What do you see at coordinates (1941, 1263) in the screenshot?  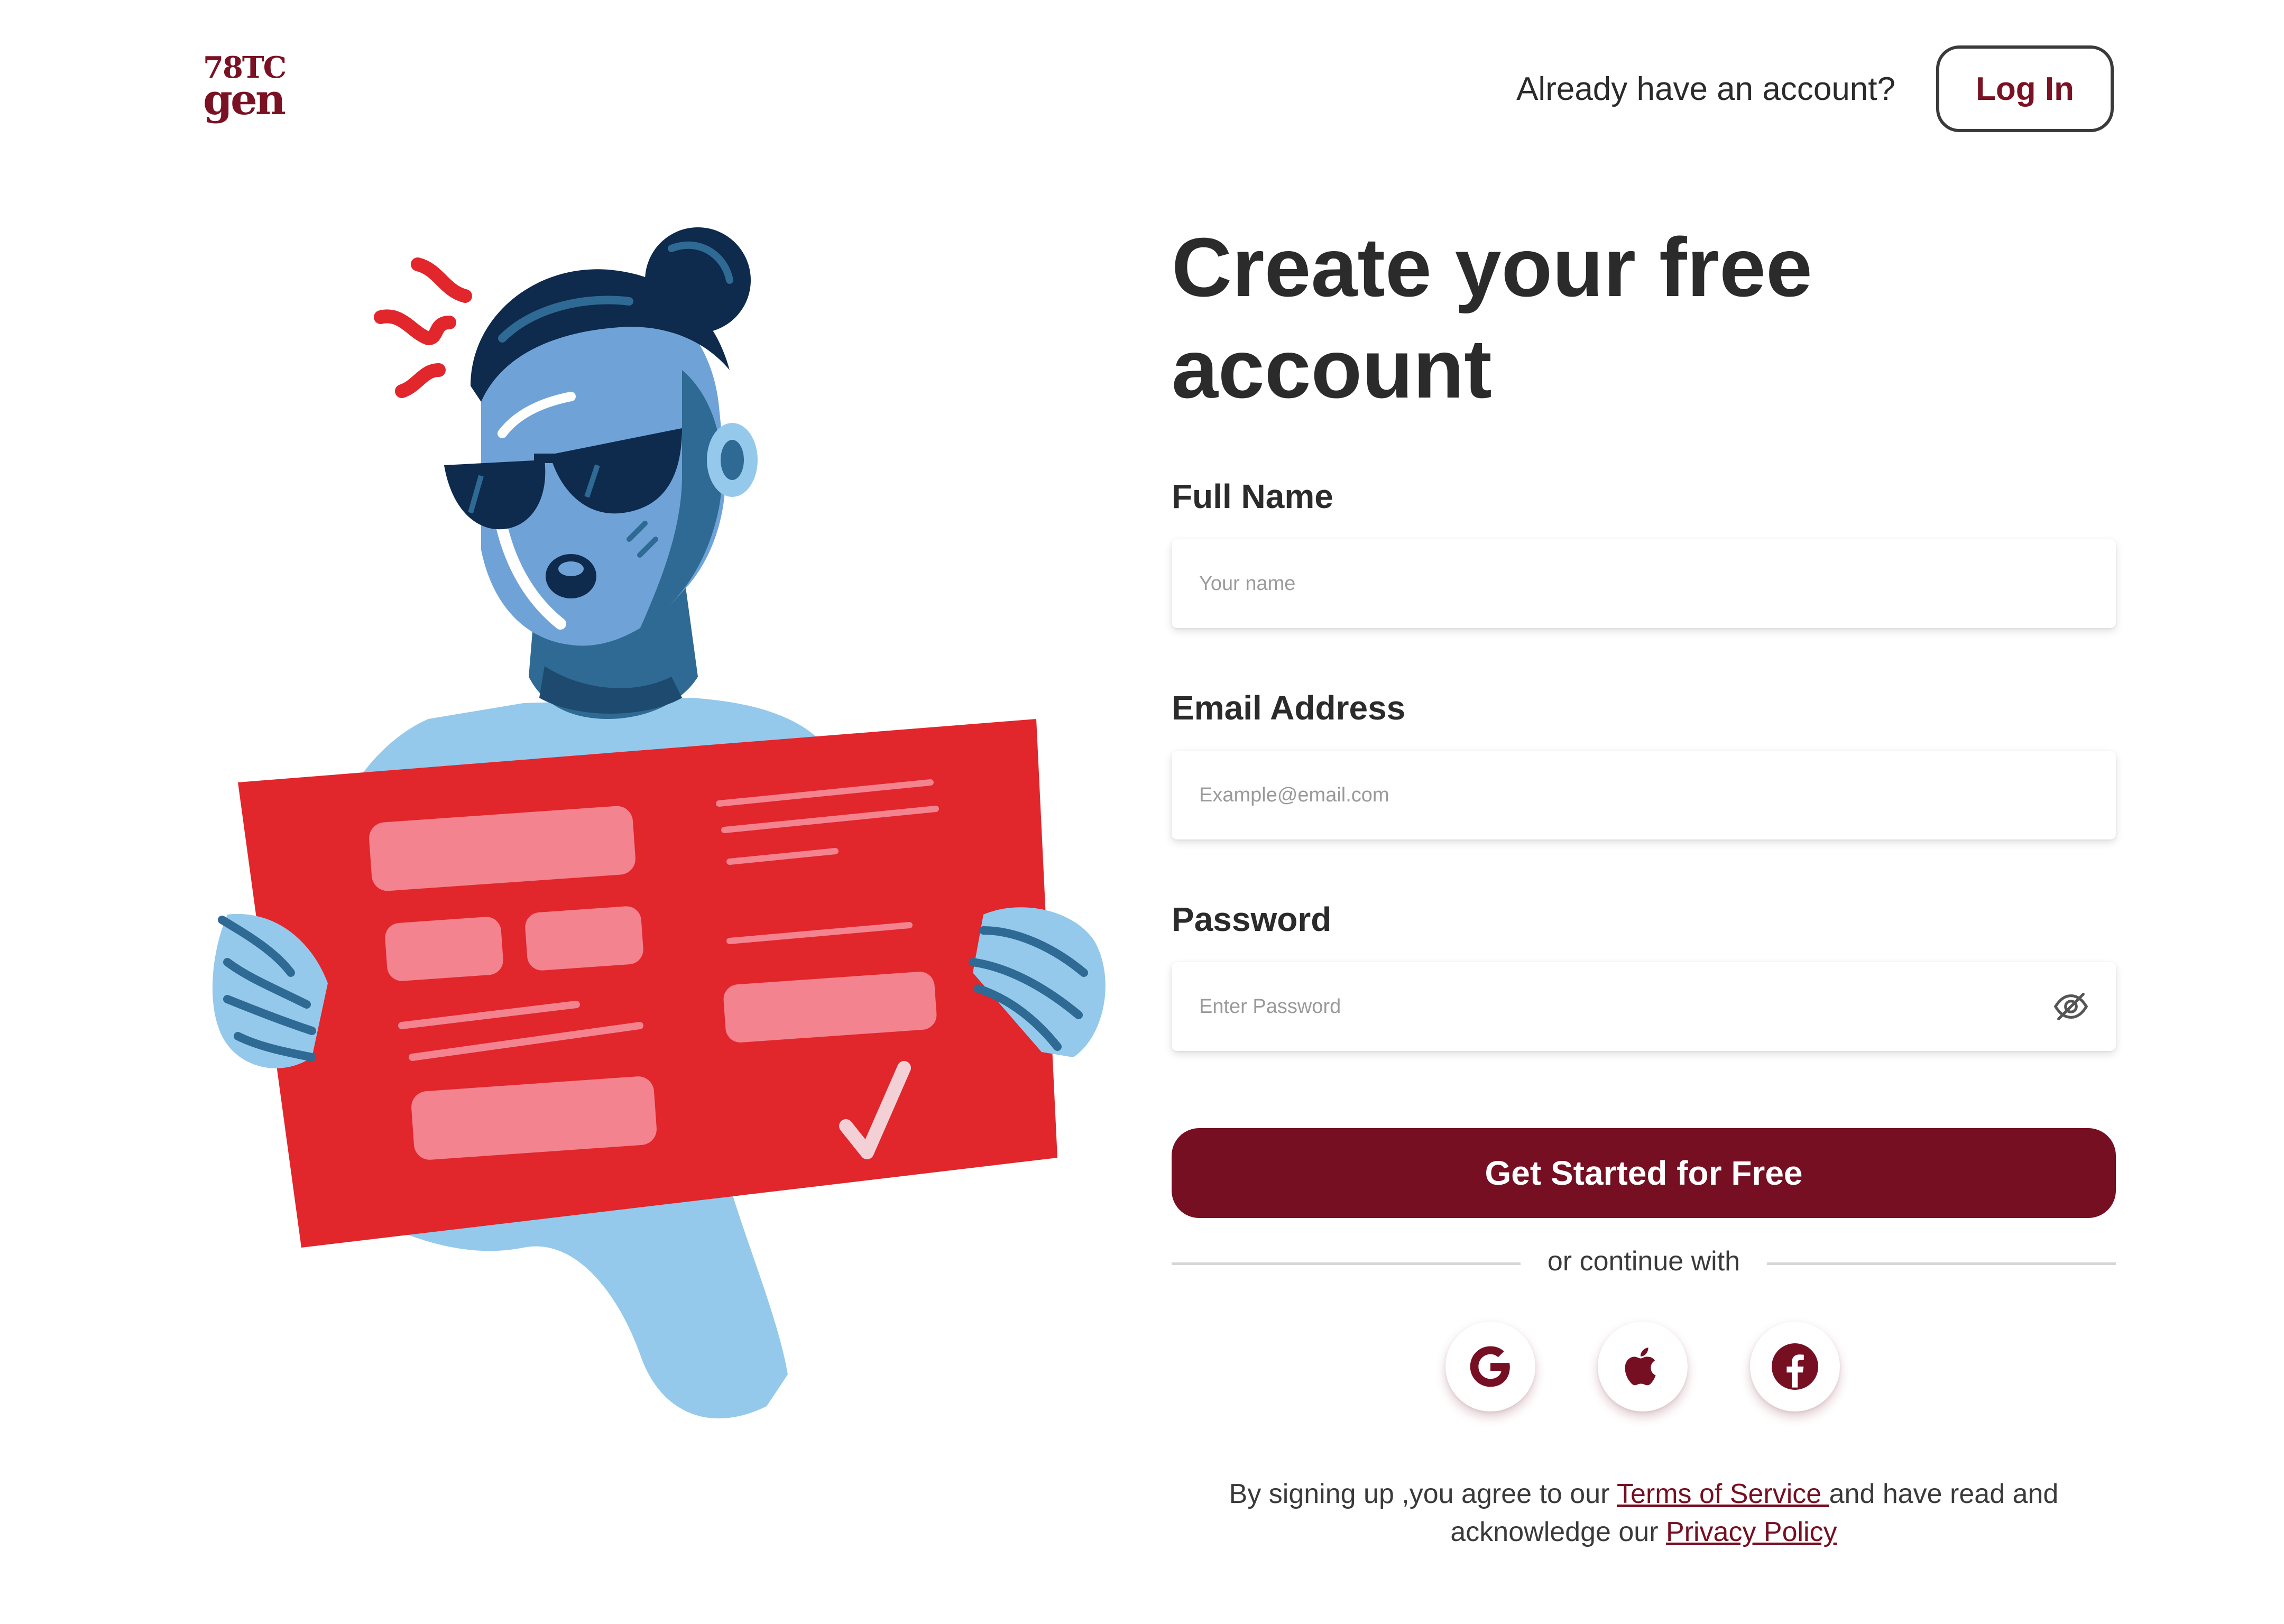 I see `divider-line-right` at bounding box center [1941, 1263].